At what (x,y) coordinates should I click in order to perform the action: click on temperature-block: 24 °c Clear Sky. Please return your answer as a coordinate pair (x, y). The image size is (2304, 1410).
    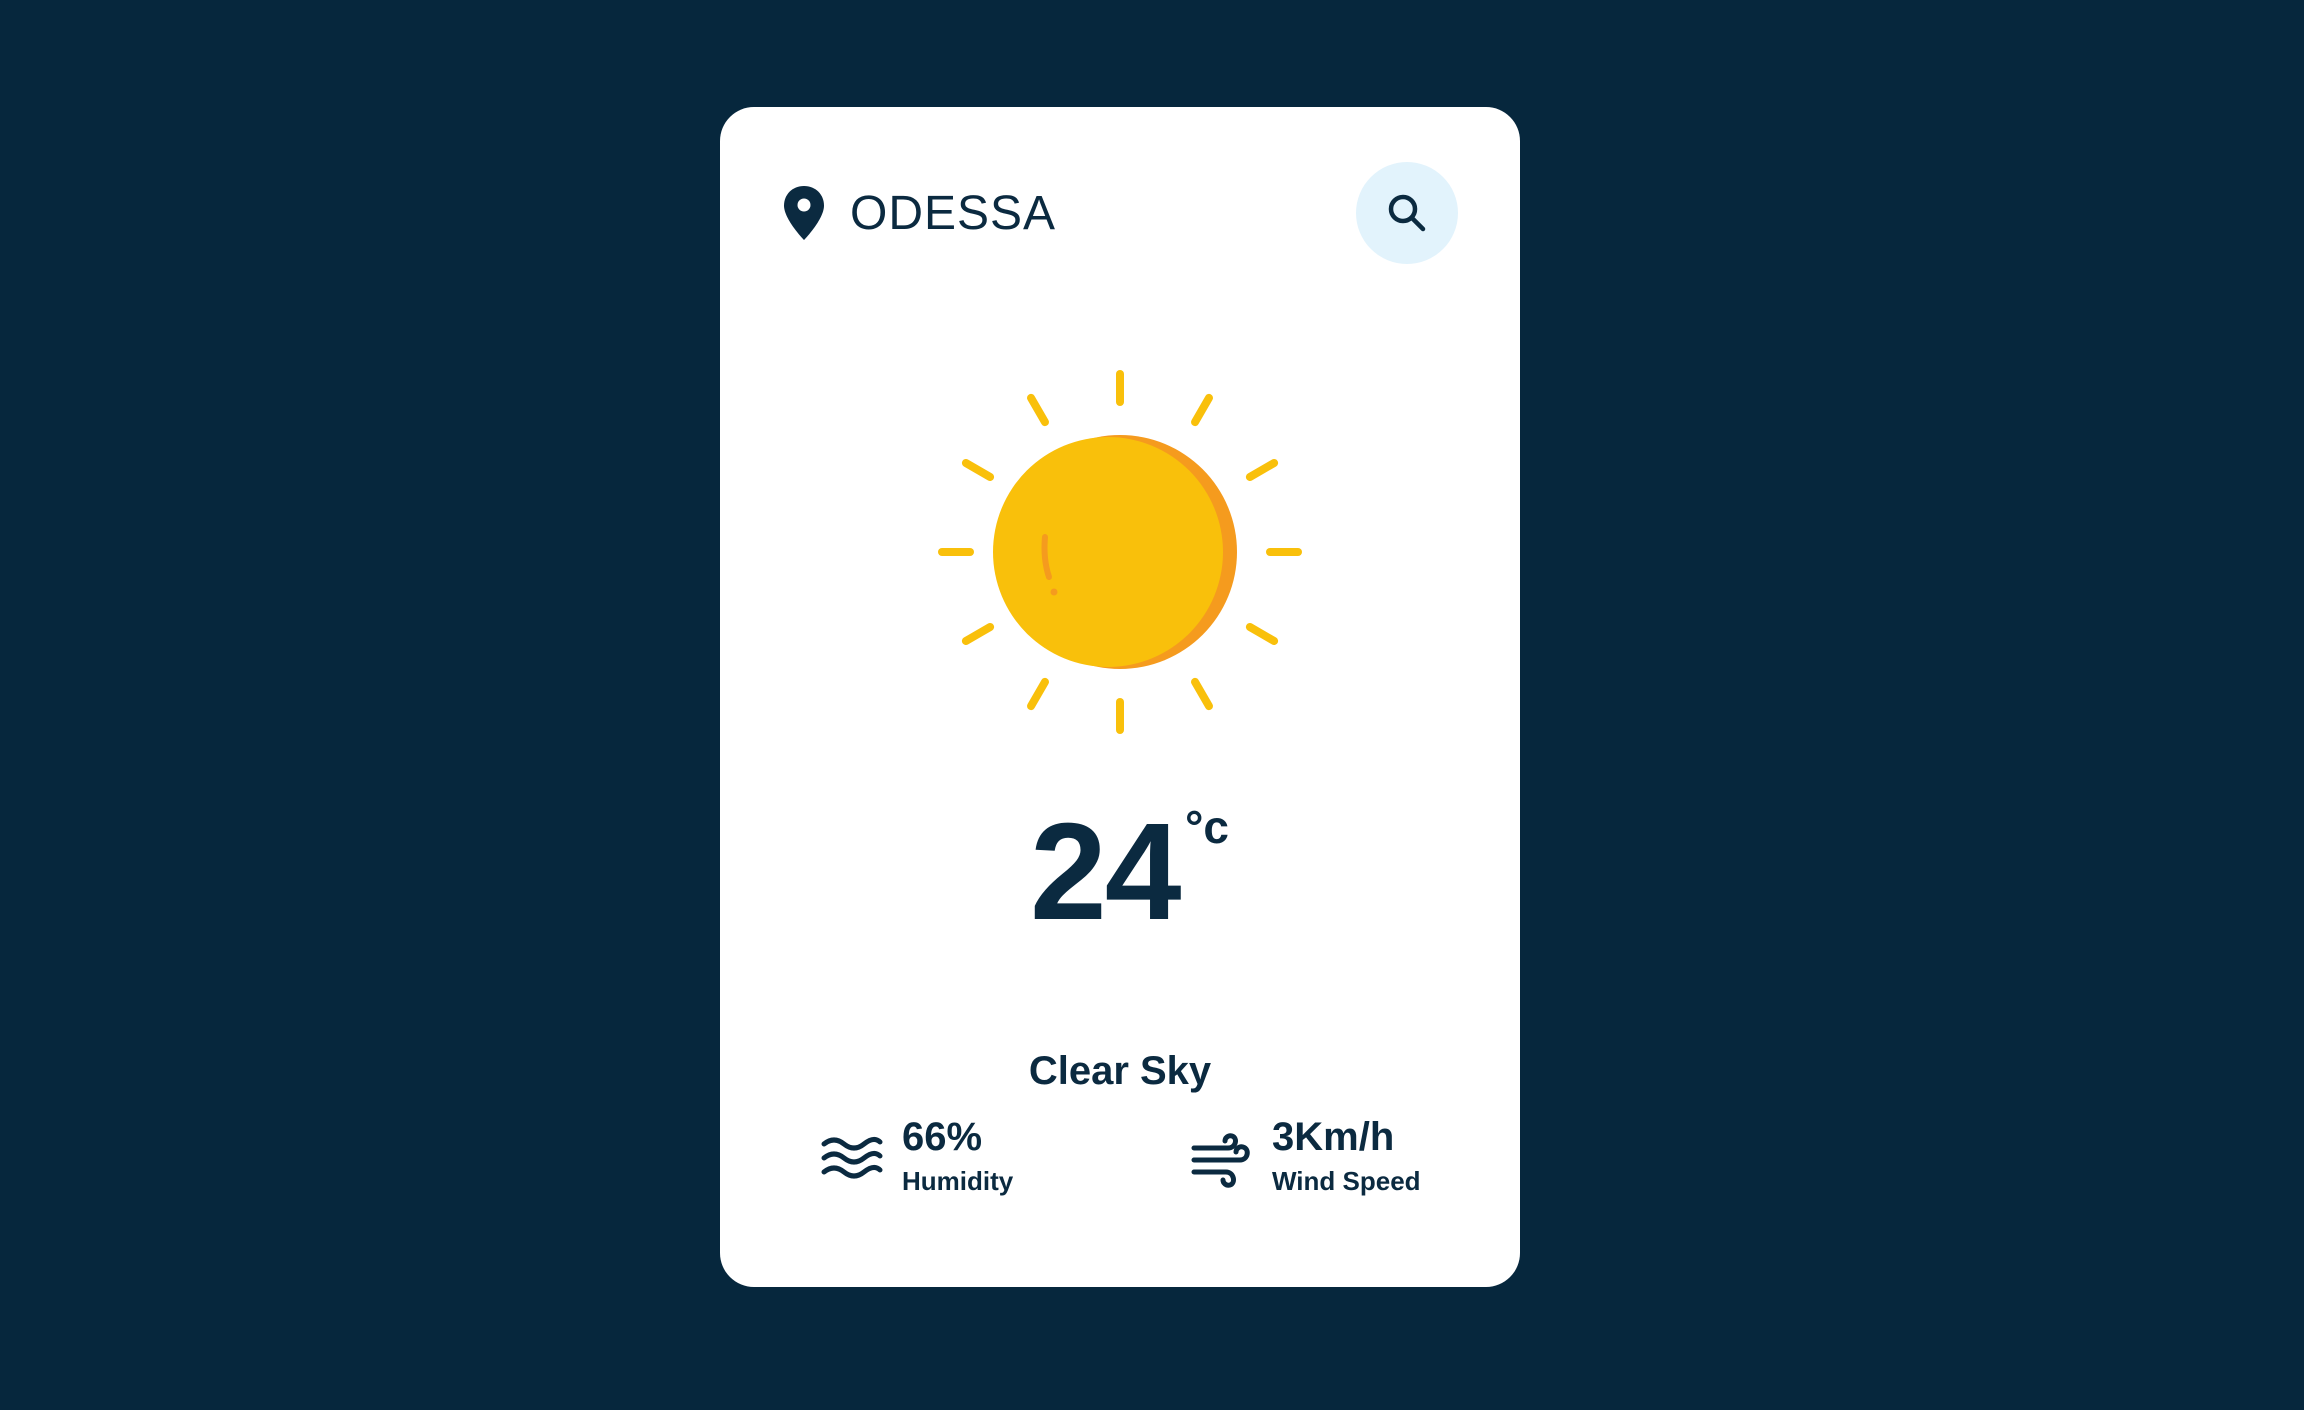
    Looking at the image, I should click on (1120, 944).